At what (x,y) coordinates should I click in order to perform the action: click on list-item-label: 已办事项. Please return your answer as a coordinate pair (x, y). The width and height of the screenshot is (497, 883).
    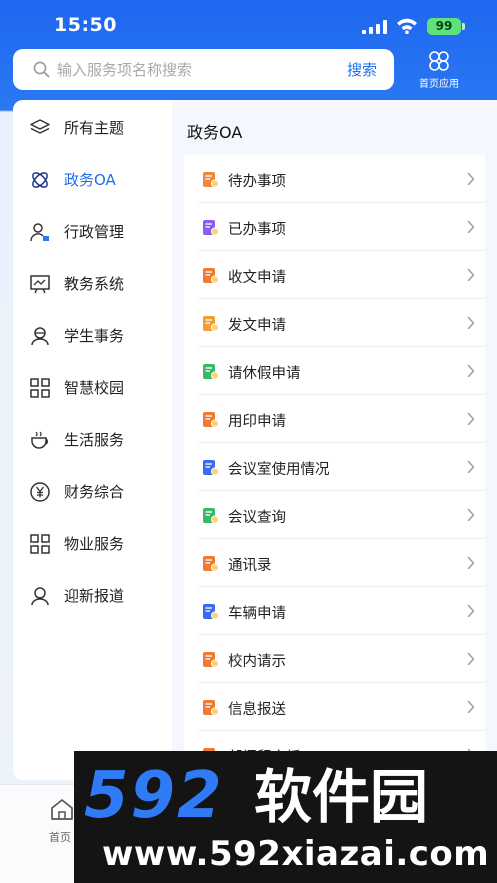
    Looking at the image, I should click on (257, 230).